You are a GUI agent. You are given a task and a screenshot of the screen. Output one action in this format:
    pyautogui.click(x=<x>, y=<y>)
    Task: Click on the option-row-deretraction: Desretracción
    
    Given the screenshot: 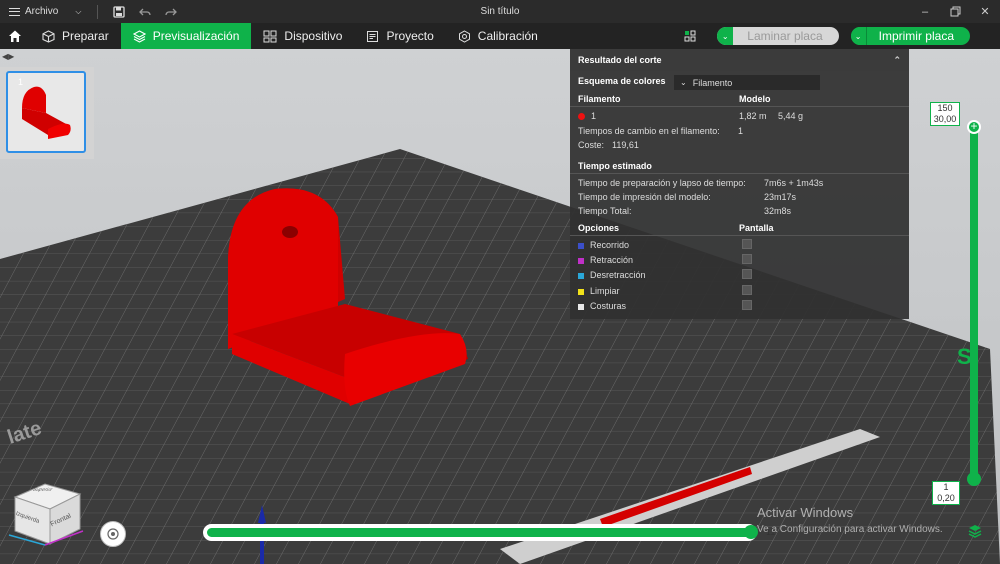 What is the action you would take?
    pyautogui.click(x=612, y=275)
    